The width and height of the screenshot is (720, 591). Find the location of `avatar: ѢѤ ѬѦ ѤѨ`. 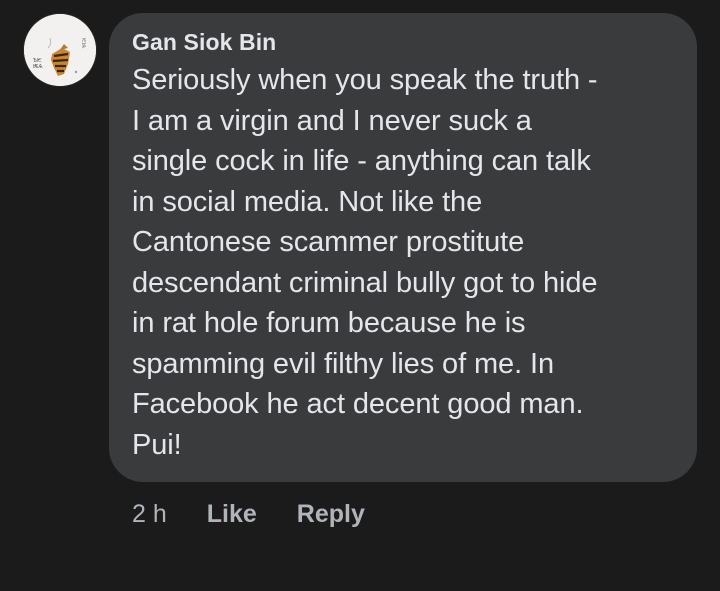

avatar: ѢѤ ѬѦ ѤѨ is located at coordinates (60, 50).